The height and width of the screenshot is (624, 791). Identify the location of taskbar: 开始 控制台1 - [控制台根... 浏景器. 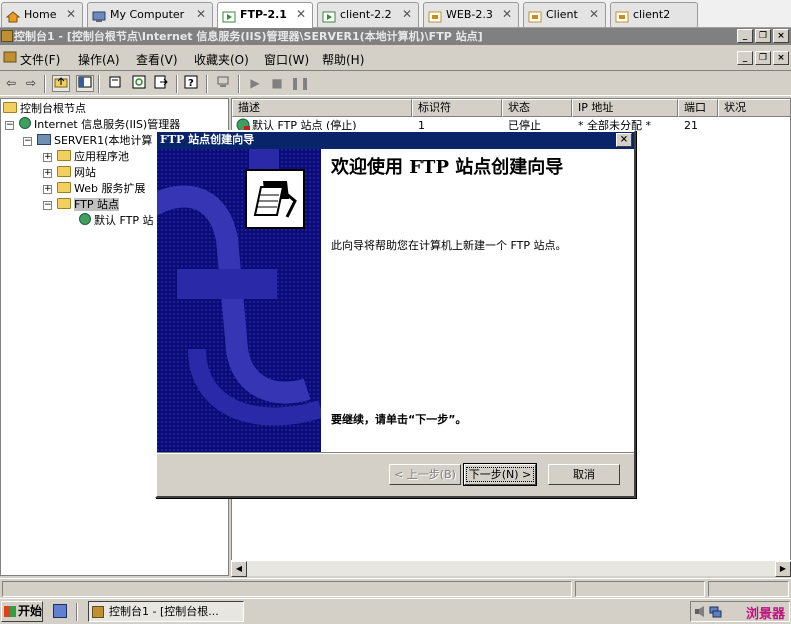
(395, 611).